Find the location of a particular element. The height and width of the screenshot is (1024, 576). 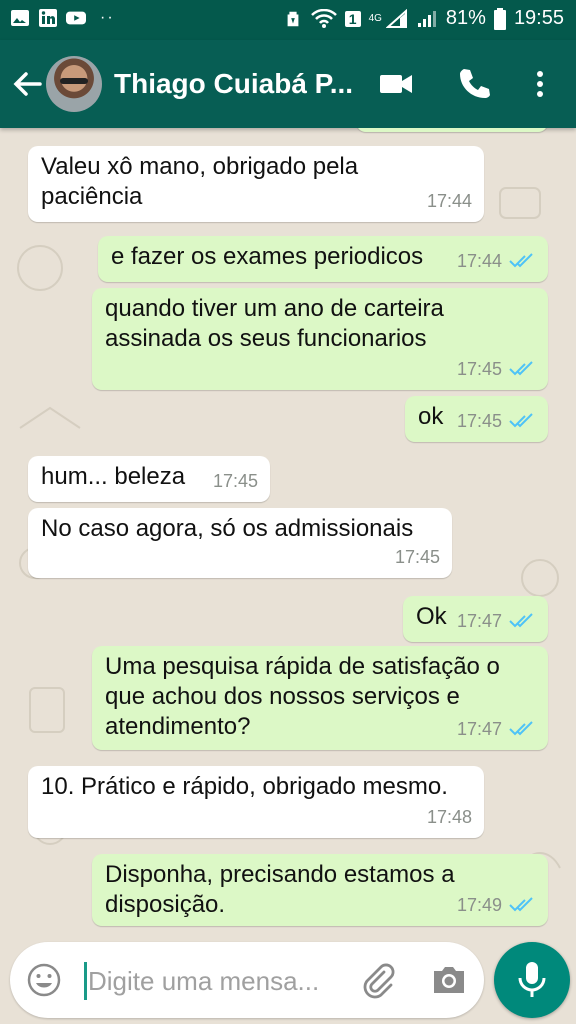

message-input is located at coordinates (223, 981).